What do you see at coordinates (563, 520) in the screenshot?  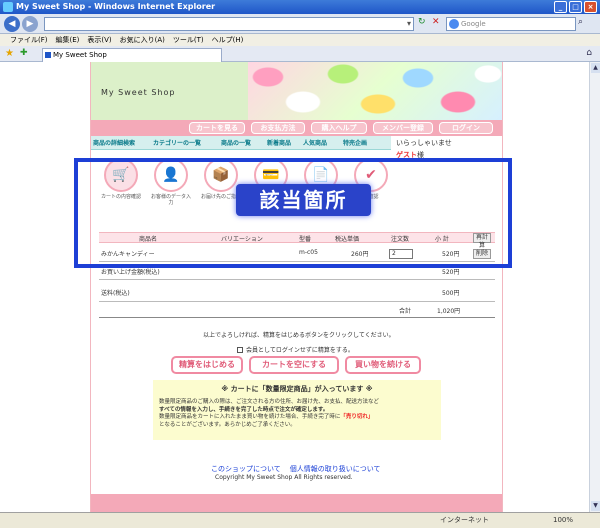 I see `zoom-level: 100%` at bounding box center [563, 520].